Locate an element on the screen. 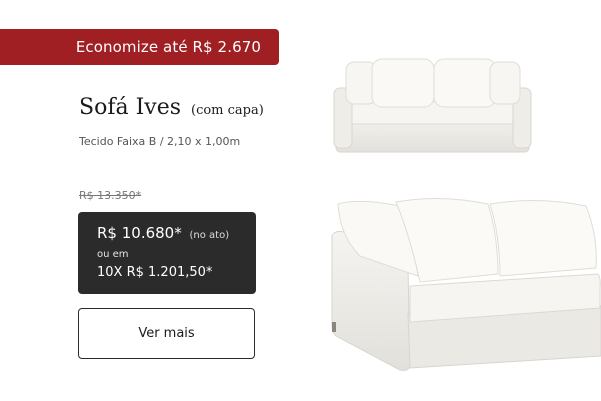  old-price: R$ 13.350* is located at coordinates (110, 195).